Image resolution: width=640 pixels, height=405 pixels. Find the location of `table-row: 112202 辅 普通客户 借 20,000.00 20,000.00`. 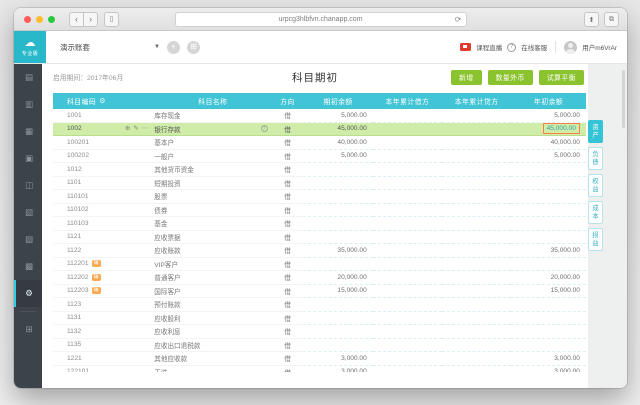

table-row: 112202 辅 普通客户 借 20,000.00 20,000.00 is located at coordinates (319, 278).